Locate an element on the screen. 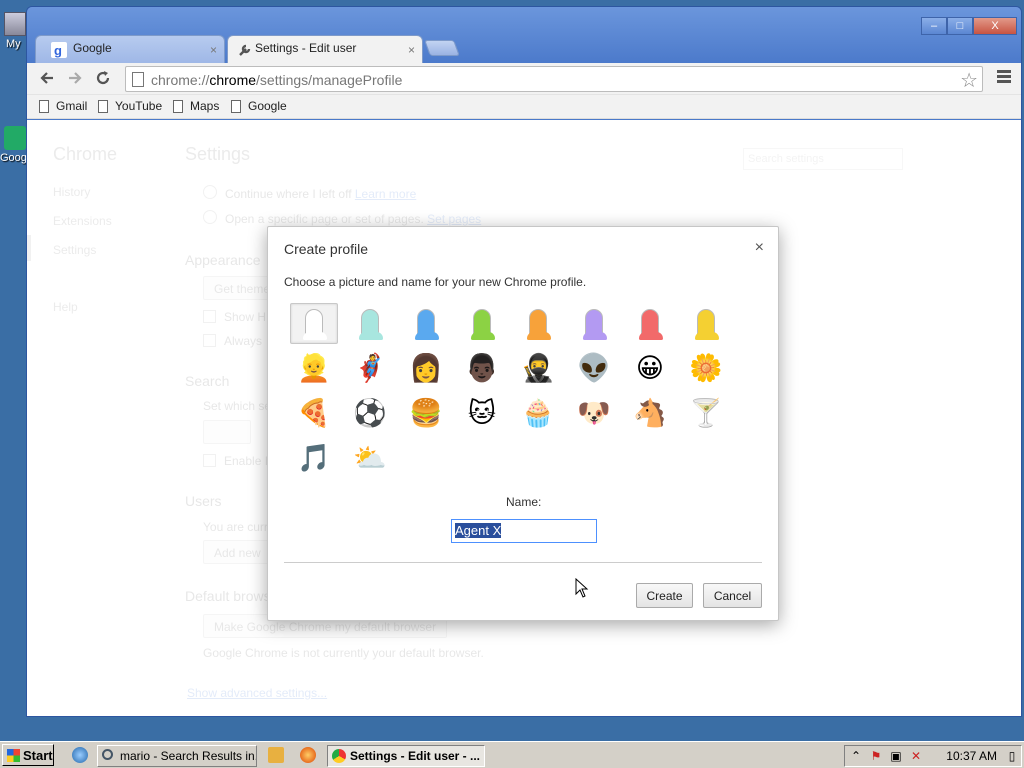 This screenshot has width=1024, height=768. bookmark-google: Google is located at coordinates (259, 106).